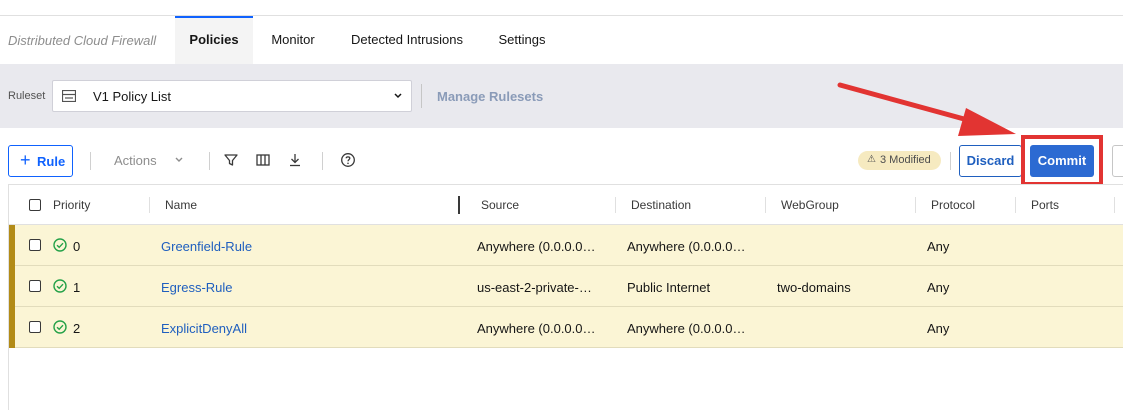  I want to click on tab-monitor: Monitor, so click(293, 40).